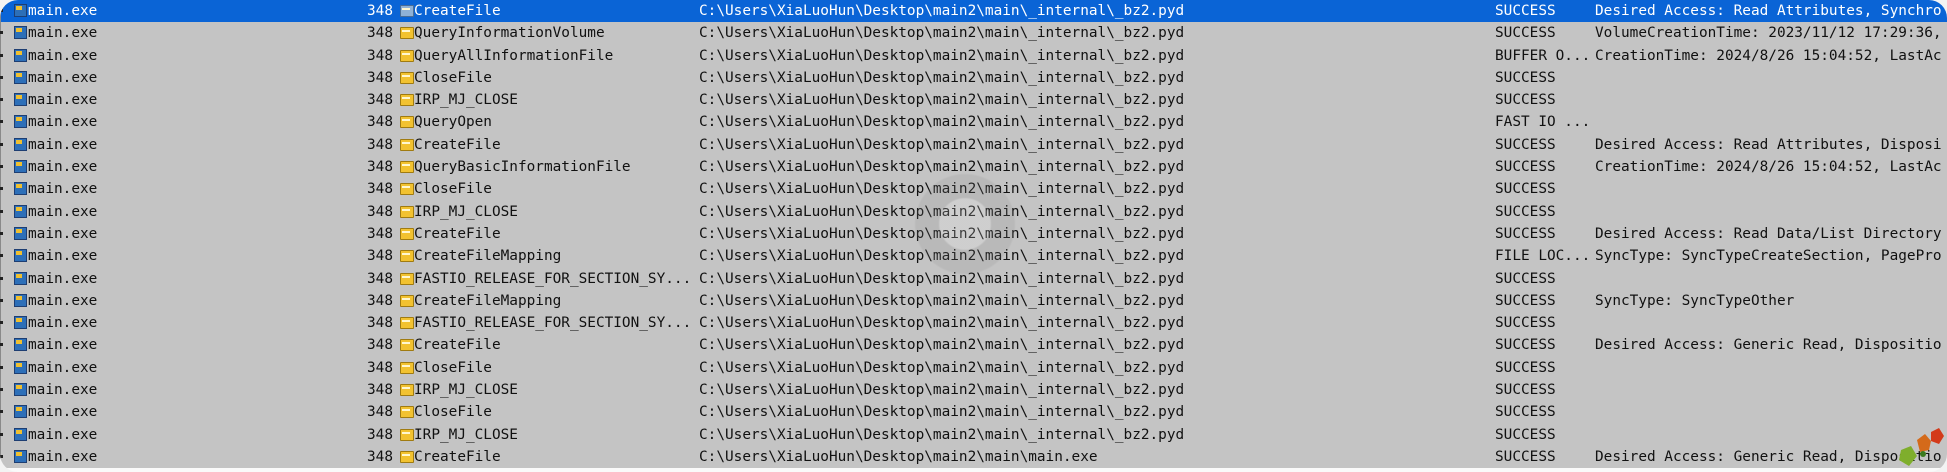 The height and width of the screenshot is (472, 1947). What do you see at coordinates (522, 167) in the screenshot?
I see `operation-name: QueryBasicInformationFile` at bounding box center [522, 167].